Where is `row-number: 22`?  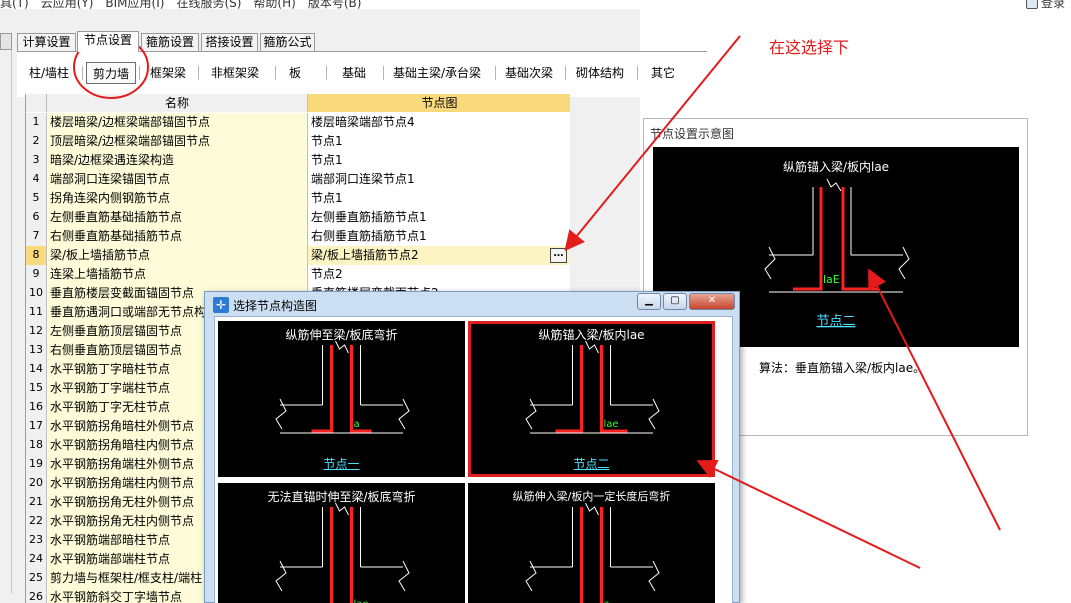 row-number: 22 is located at coordinates (36, 521).